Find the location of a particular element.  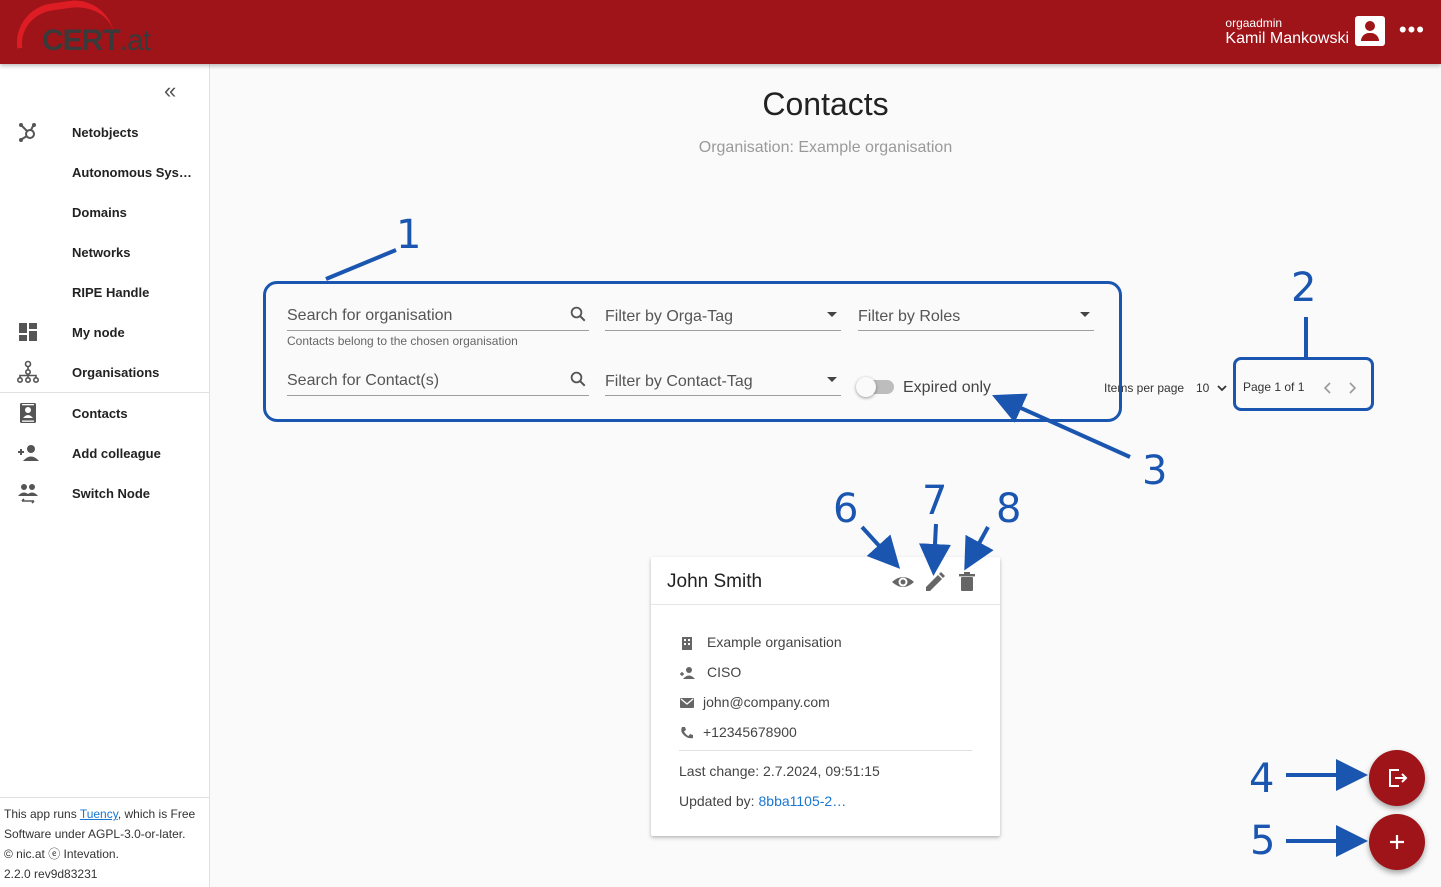

contact-role: CISO is located at coordinates (724, 672).